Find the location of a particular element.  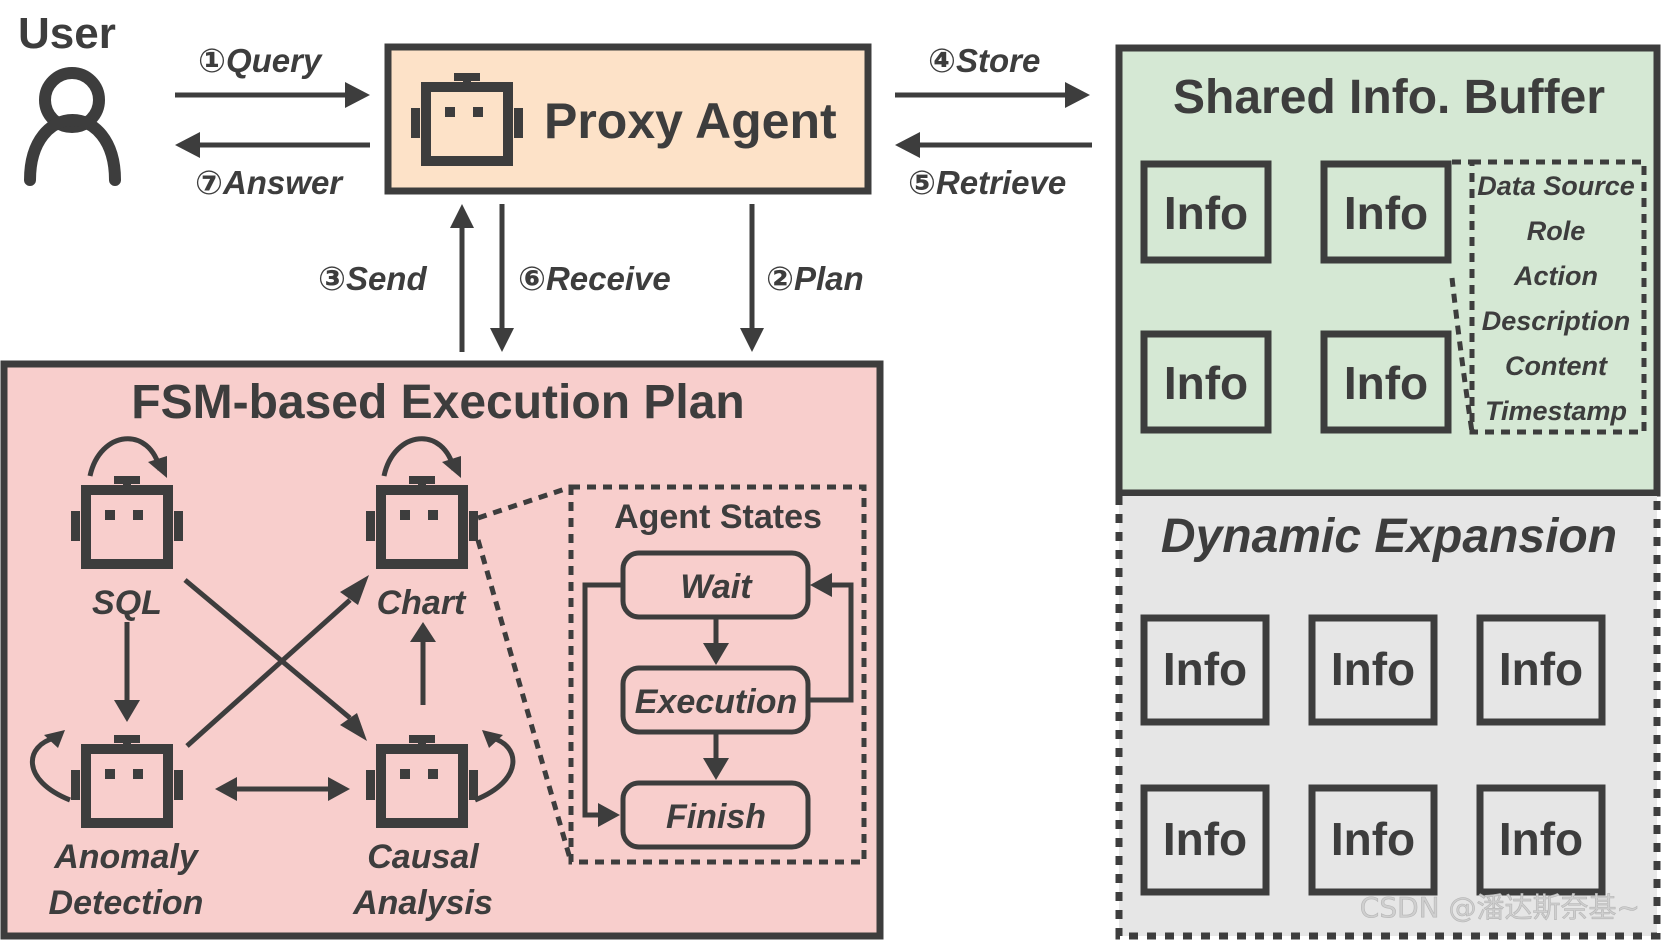

query-arrow is located at coordinates (272, 95).